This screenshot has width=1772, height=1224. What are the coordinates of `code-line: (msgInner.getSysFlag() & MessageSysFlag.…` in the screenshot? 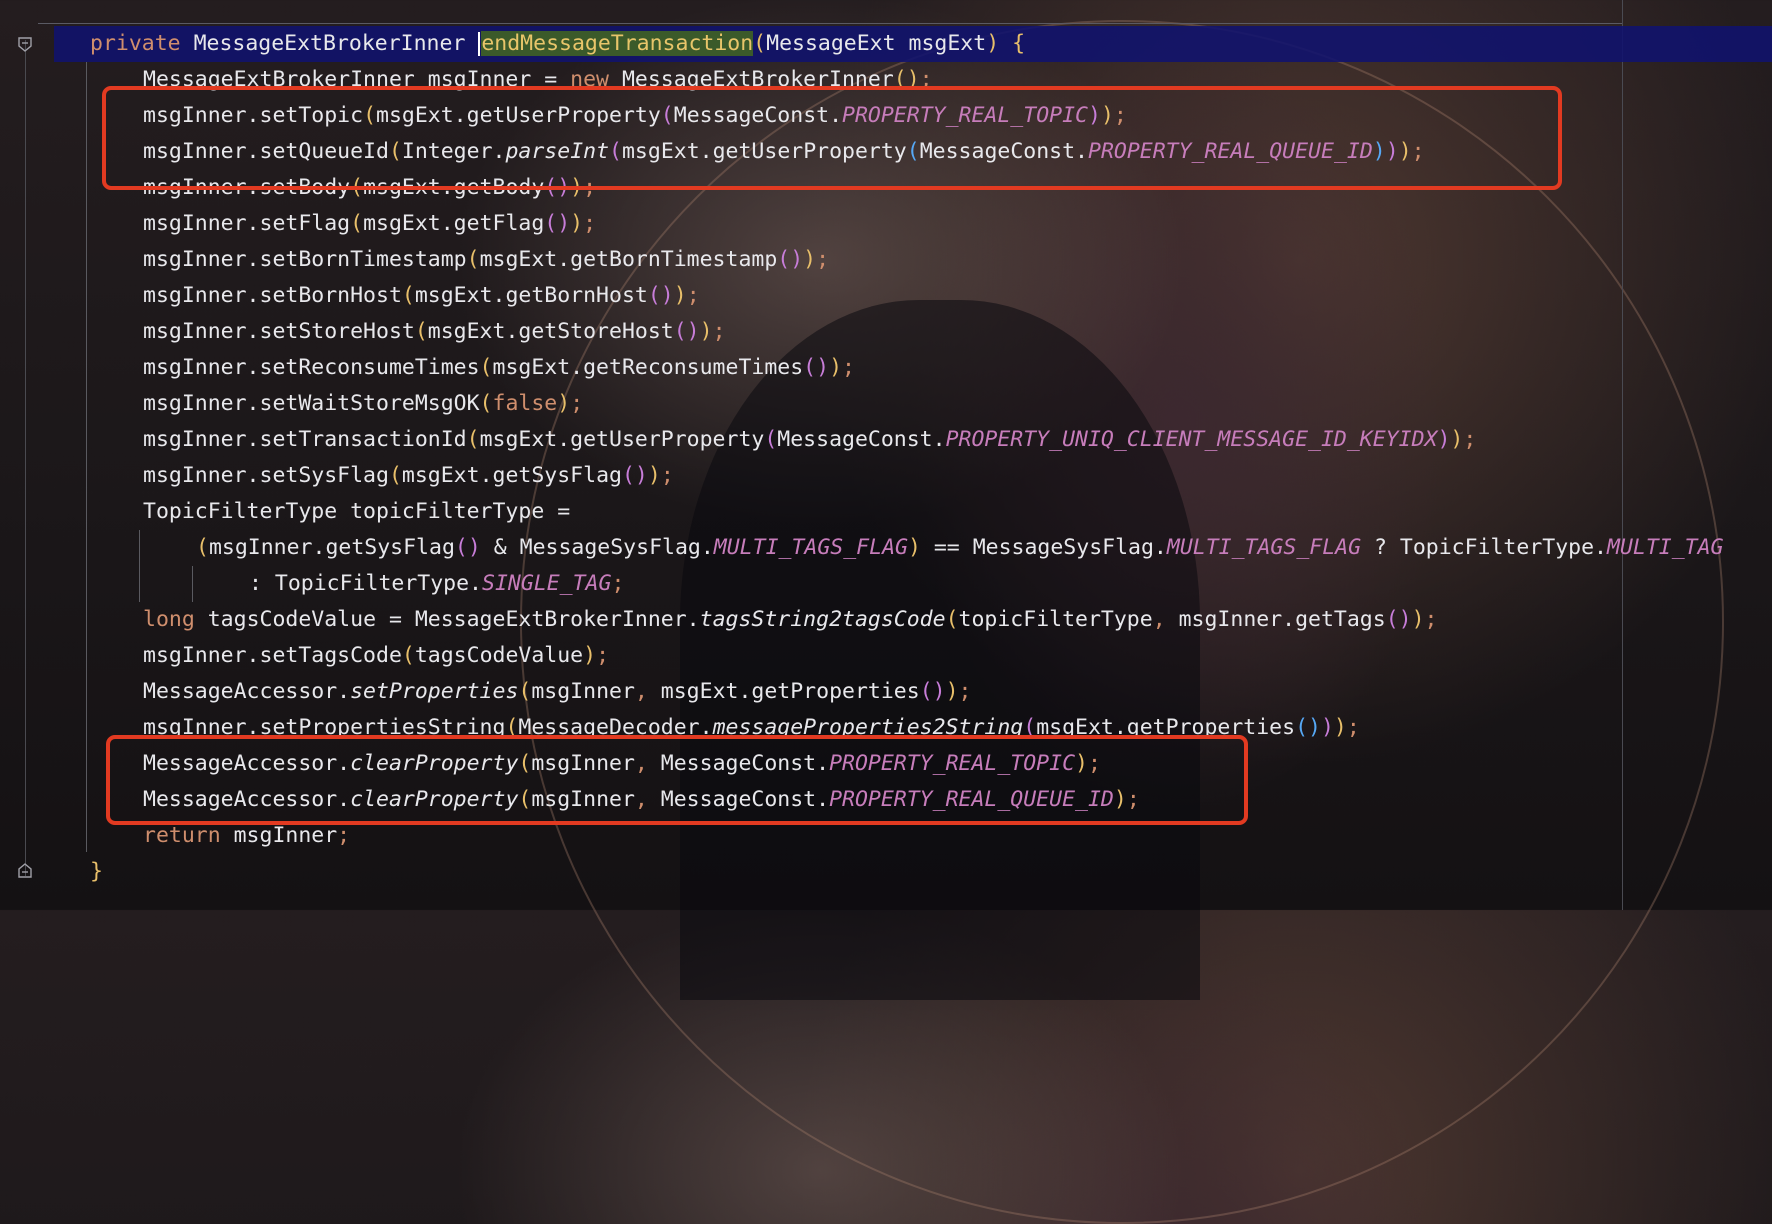 It's located at (960, 548).